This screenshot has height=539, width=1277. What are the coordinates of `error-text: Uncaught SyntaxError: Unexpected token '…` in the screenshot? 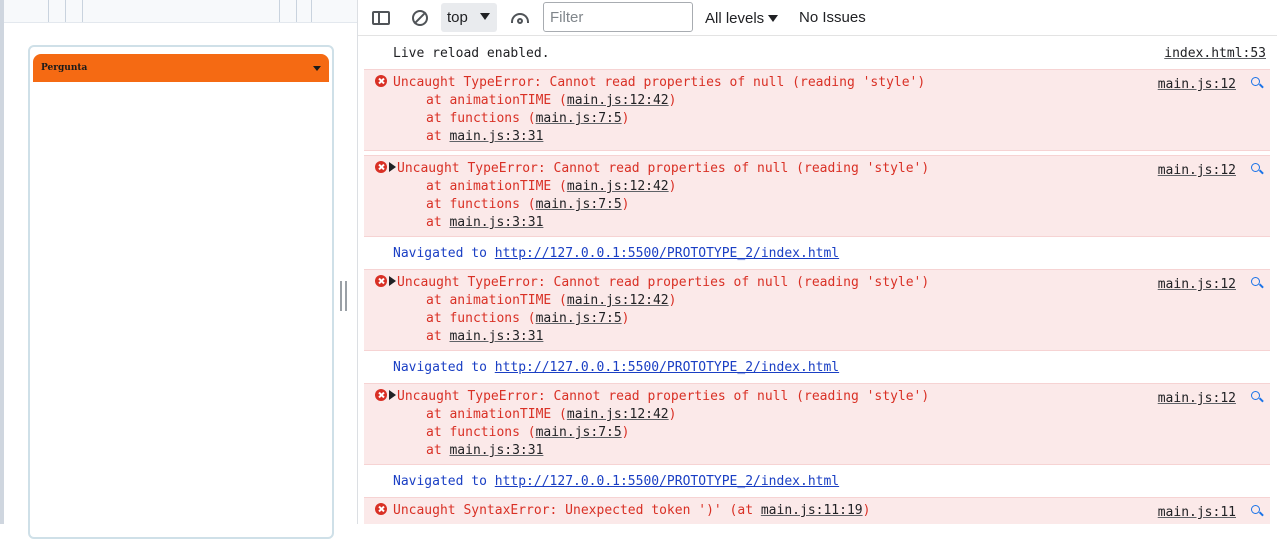 It's located at (631, 511).